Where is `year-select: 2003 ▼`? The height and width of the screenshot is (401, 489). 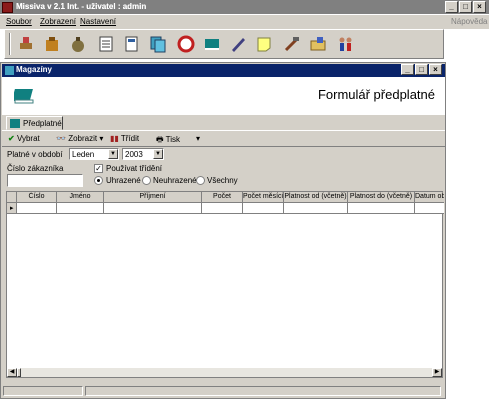
year-select: 2003 ▼ is located at coordinates (143, 154).